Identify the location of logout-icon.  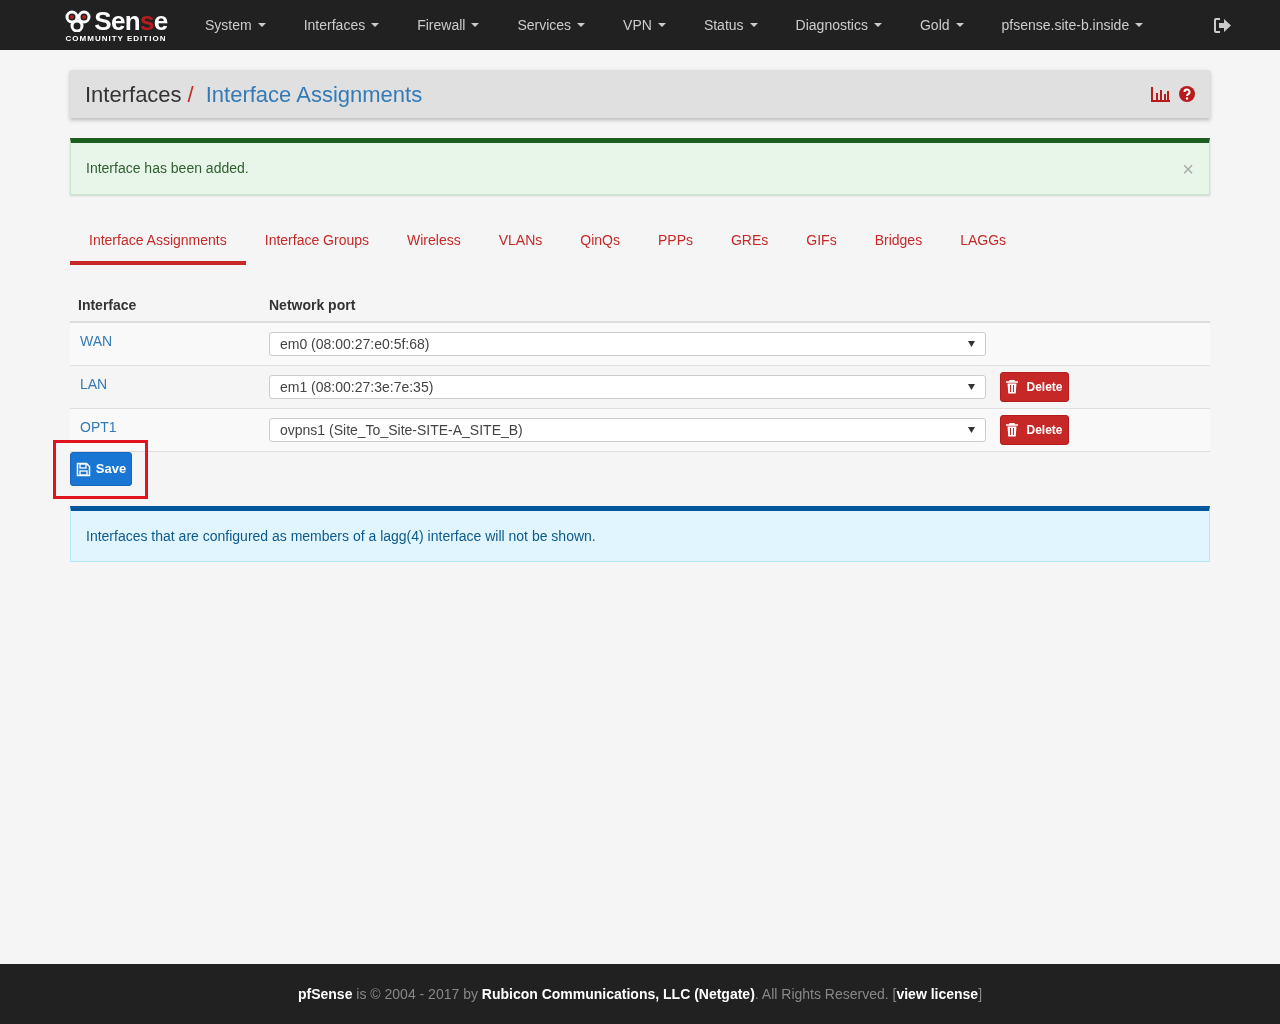
(1223, 25).